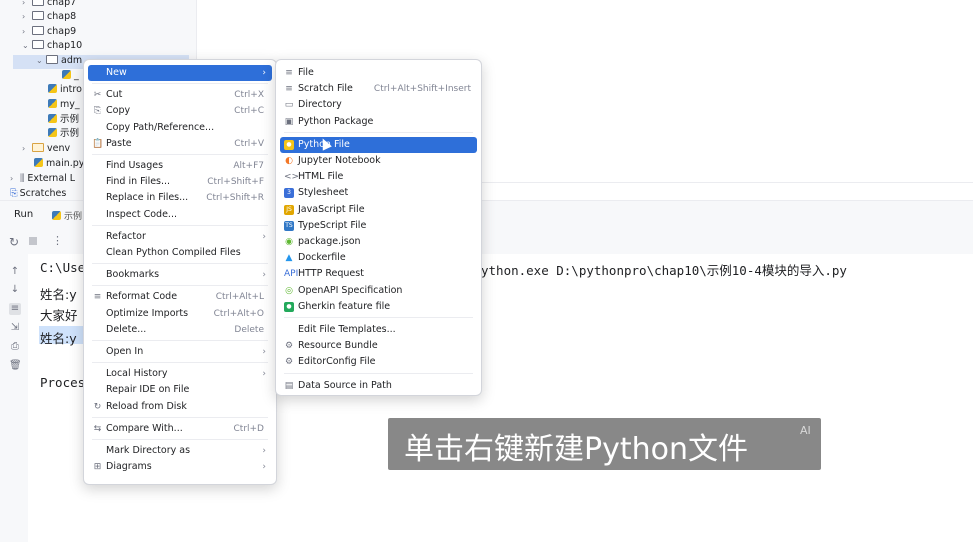 The image size is (973, 542). What do you see at coordinates (306, 72) in the screenshot?
I see `submenu-item-label: File` at bounding box center [306, 72].